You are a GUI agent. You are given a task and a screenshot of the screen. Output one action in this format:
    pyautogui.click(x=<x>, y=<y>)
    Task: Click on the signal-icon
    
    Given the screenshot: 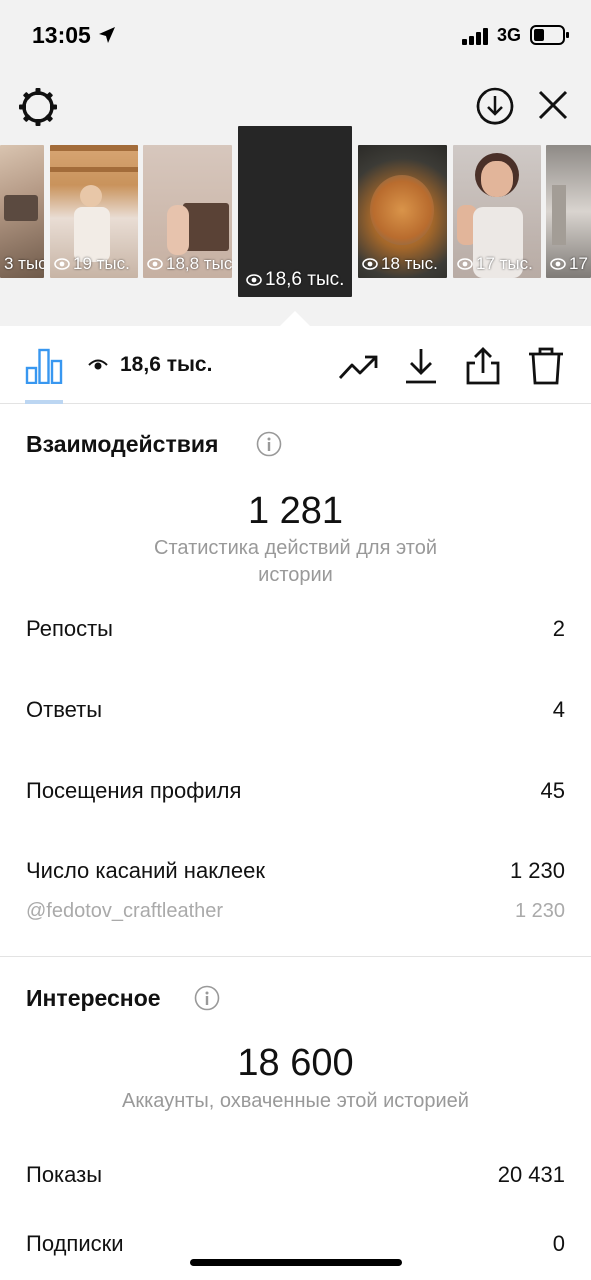 What is the action you would take?
    pyautogui.click(x=475, y=36)
    